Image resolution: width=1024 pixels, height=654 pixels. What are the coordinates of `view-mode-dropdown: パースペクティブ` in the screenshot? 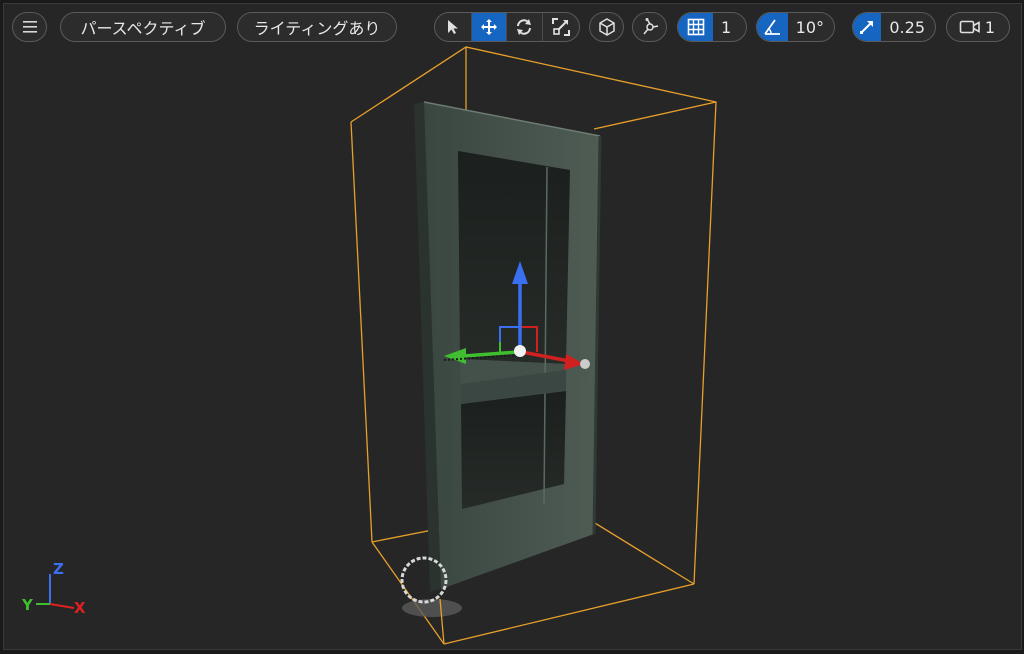 It's located at (143, 27).